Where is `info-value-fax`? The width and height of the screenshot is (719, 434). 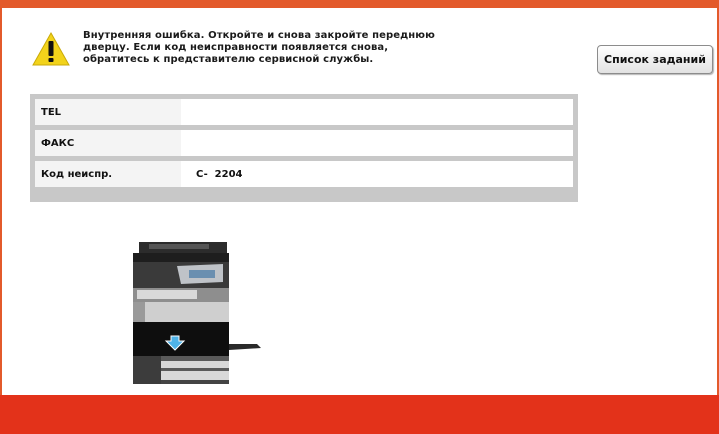
info-value-fax is located at coordinates (377, 143).